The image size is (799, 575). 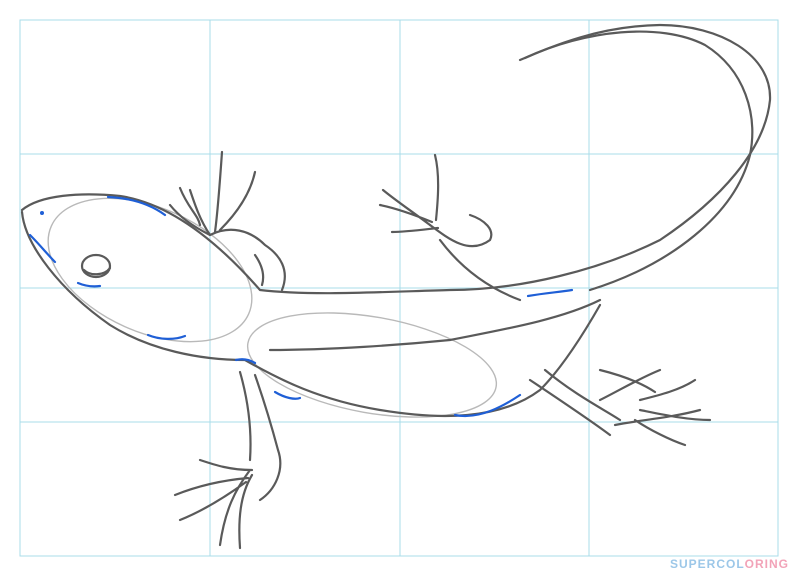 What do you see at coordinates (707, 564) in the screenshot?
I see `watermark-part-1: SUPERCOL` at bounding box center [707, 564].